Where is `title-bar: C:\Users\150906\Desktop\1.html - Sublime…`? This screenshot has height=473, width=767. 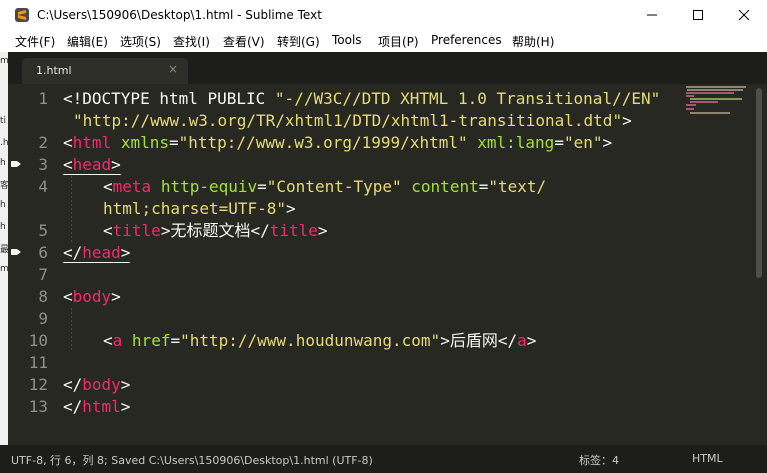 title-bar: C:\Users\150906\Desktop\1.html - Sublime… is located at coordinates (383, 15).